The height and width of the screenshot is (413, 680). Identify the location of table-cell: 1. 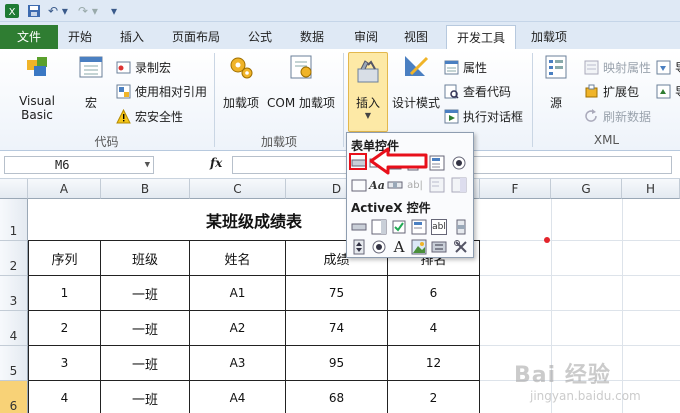
(64, 293).